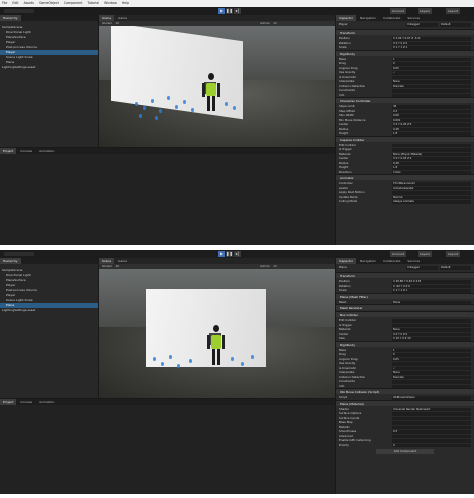  Describe the element at coordinates (110, 3) in the screenshot. I see `menu-window: Window` at that location.